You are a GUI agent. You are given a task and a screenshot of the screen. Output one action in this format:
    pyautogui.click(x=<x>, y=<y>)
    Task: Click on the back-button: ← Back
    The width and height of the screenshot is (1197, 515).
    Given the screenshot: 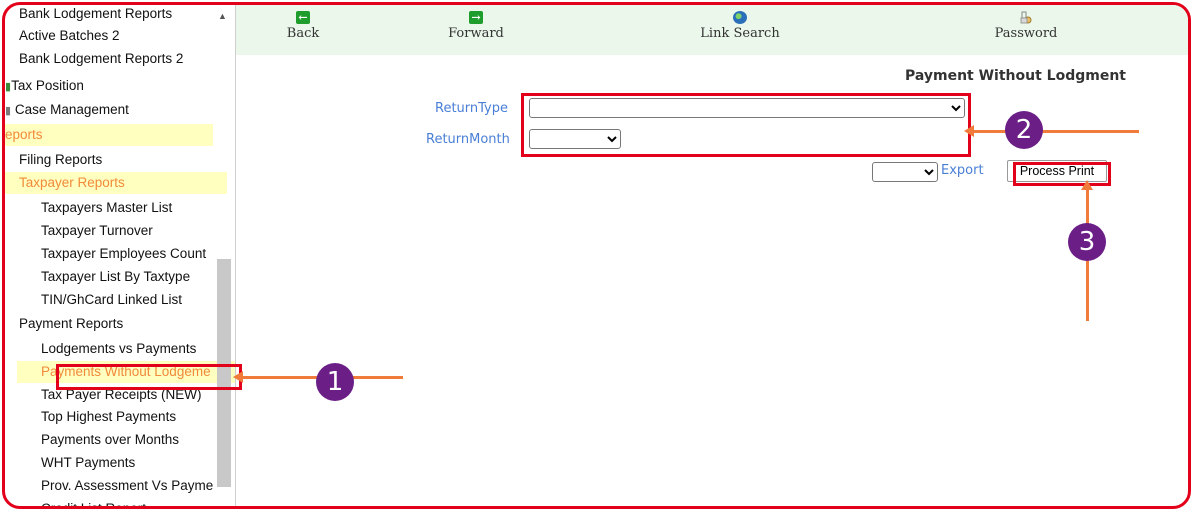 What is the action you would take?
    pyautogui.click(x=303, y=23)
    